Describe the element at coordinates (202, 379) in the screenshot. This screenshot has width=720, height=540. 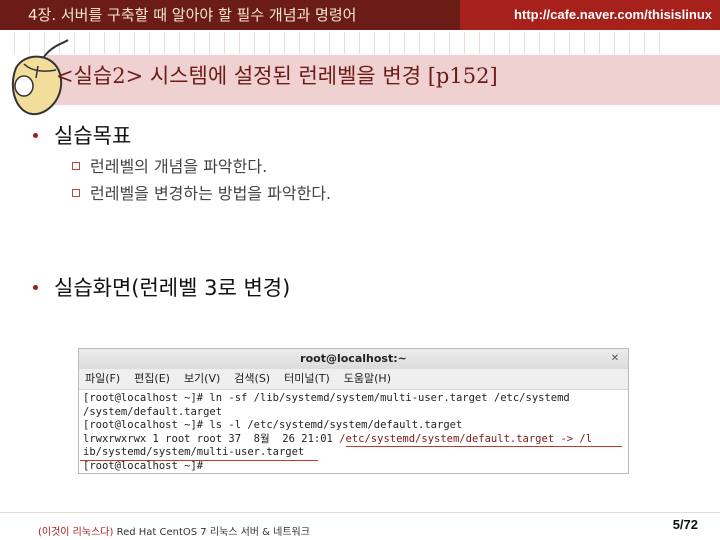
I see `menu-view: 보기(V)` at that location.